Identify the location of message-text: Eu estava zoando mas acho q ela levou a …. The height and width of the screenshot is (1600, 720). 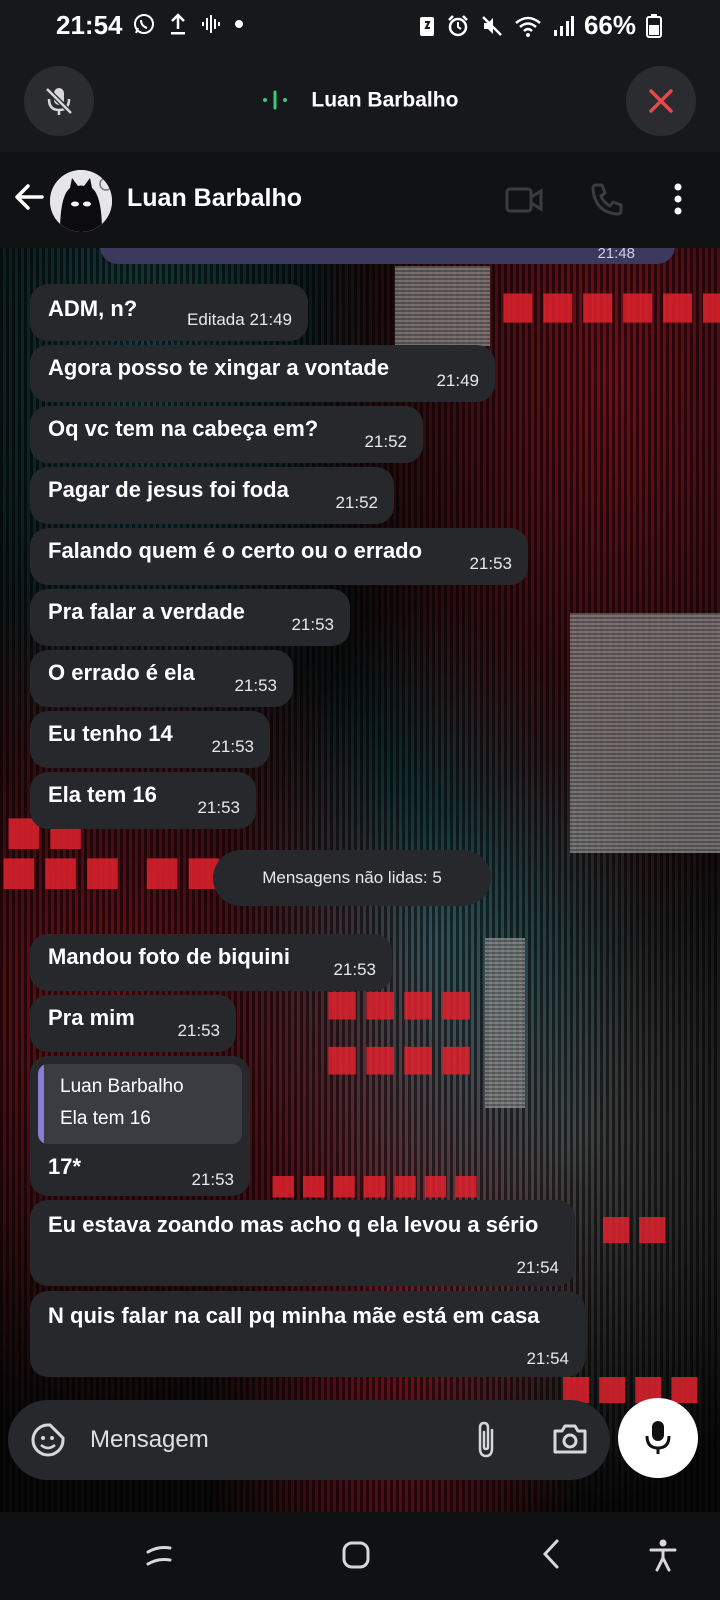
(293, 1224).